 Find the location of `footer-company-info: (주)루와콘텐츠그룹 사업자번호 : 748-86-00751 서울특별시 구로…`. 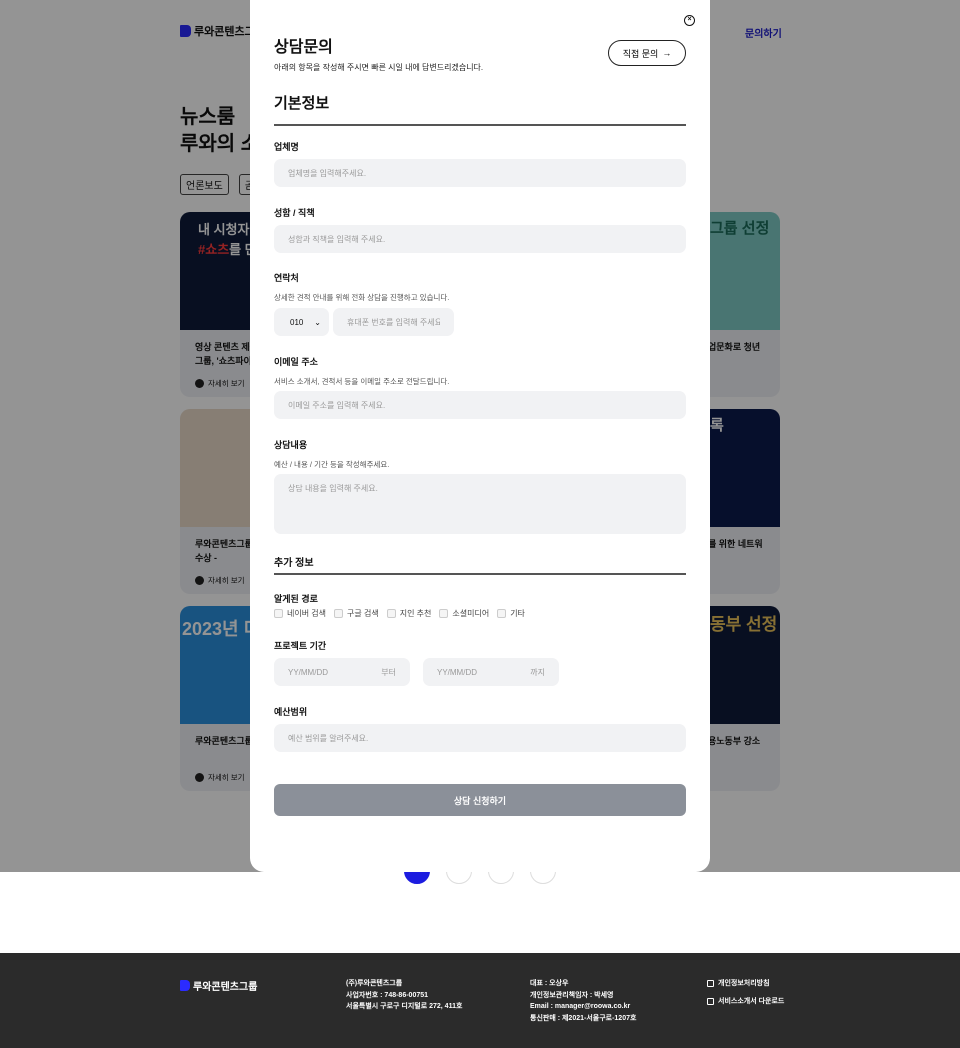

footer-company-info: (주)루와콘텐츠그룹 사업자번호 : 748-86-00751 서울특별시 구로… is located at coordinates (404, 995).